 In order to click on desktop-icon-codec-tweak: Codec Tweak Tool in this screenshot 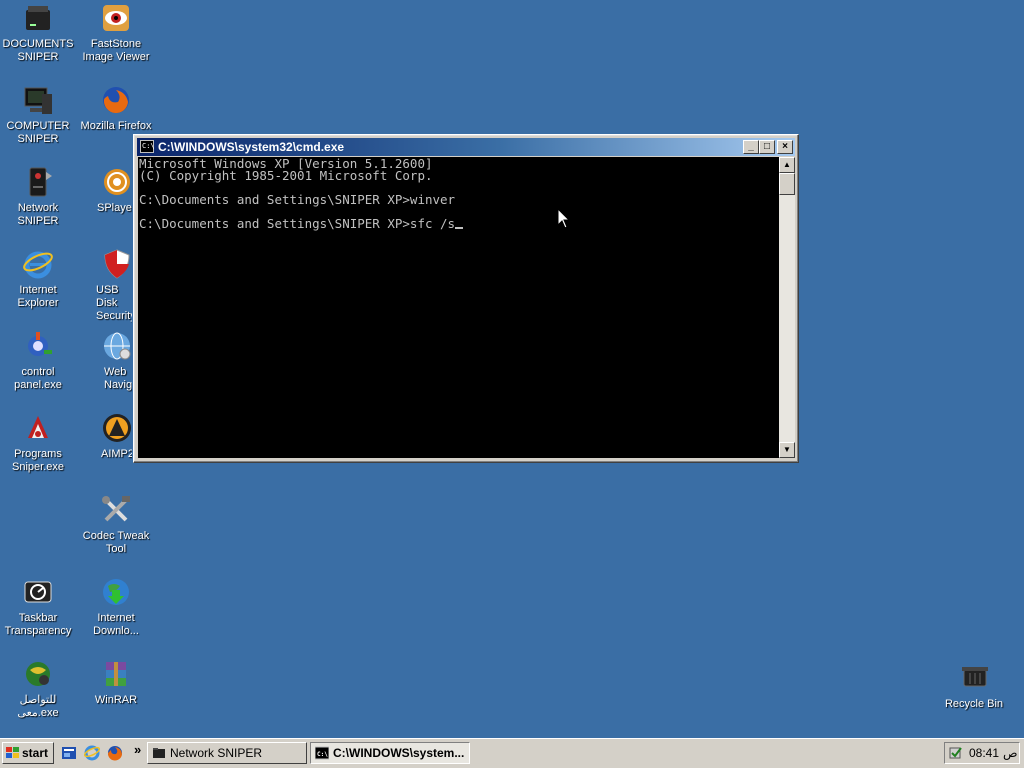, I will do `click(116, 525)`.